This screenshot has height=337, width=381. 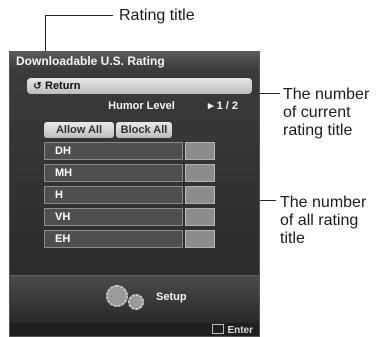 What do you see at coordinates (113, 217) in the screenshot?
I see `rating-row-vh: VH` at bounding box center [113, 217].